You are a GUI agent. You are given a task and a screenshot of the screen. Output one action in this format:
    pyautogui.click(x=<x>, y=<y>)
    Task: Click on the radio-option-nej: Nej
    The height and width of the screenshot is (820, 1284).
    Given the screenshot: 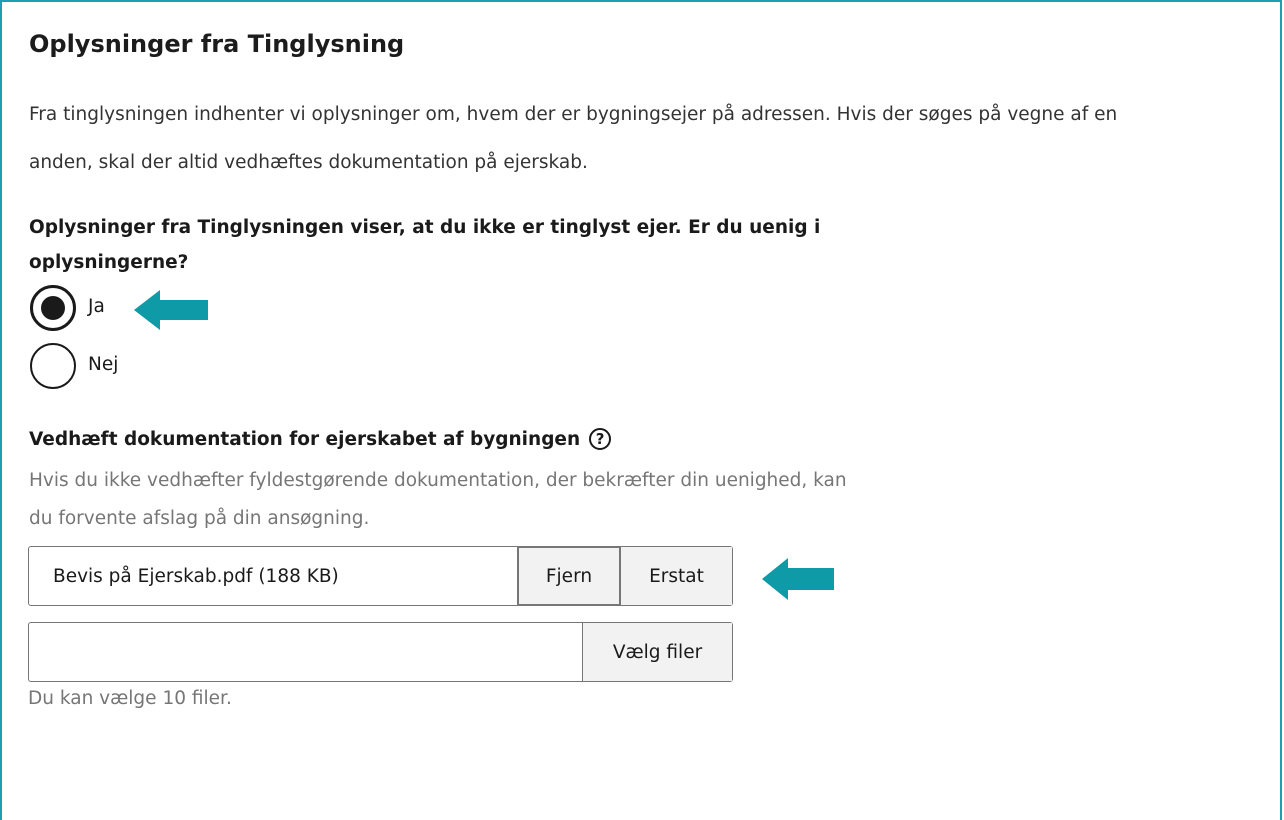 What is the action you would take?
    pyautogui.click(x=74, y=366)
    